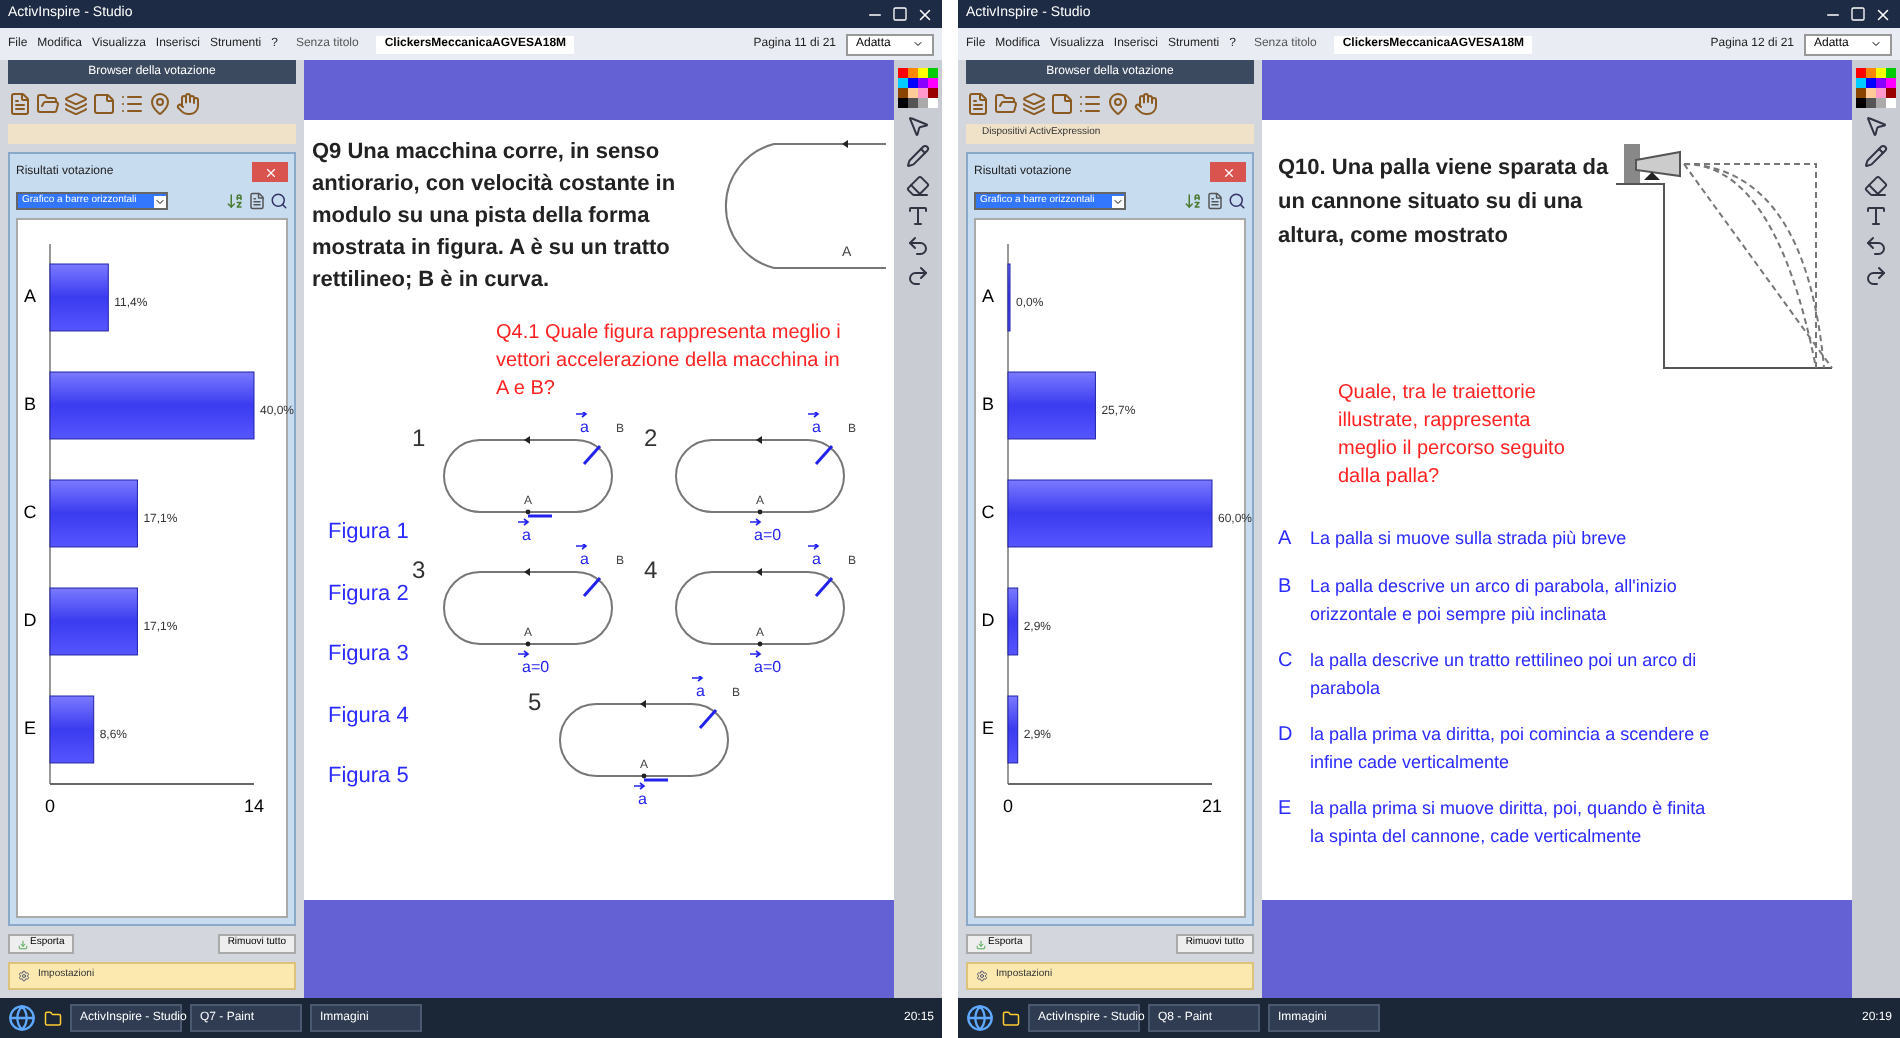 The image size is (1900, 1038). I want to click on prompt-text: Q4.1 Quale figura rappresenta meglio i vettori accelerazione della macchina in A e B?, so click(669, 362).